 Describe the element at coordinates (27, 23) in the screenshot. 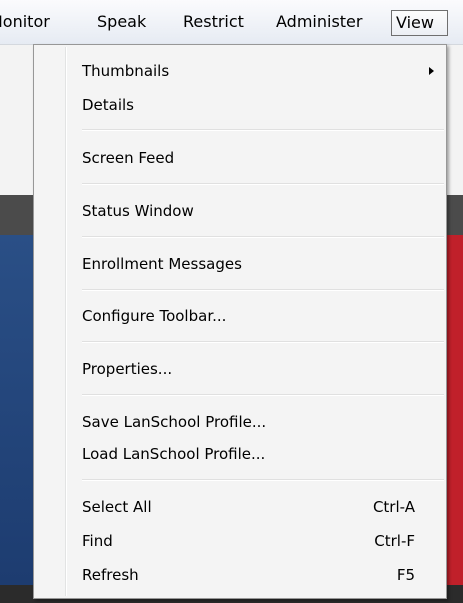

I see `menu-monitor: Monitor` at that location.